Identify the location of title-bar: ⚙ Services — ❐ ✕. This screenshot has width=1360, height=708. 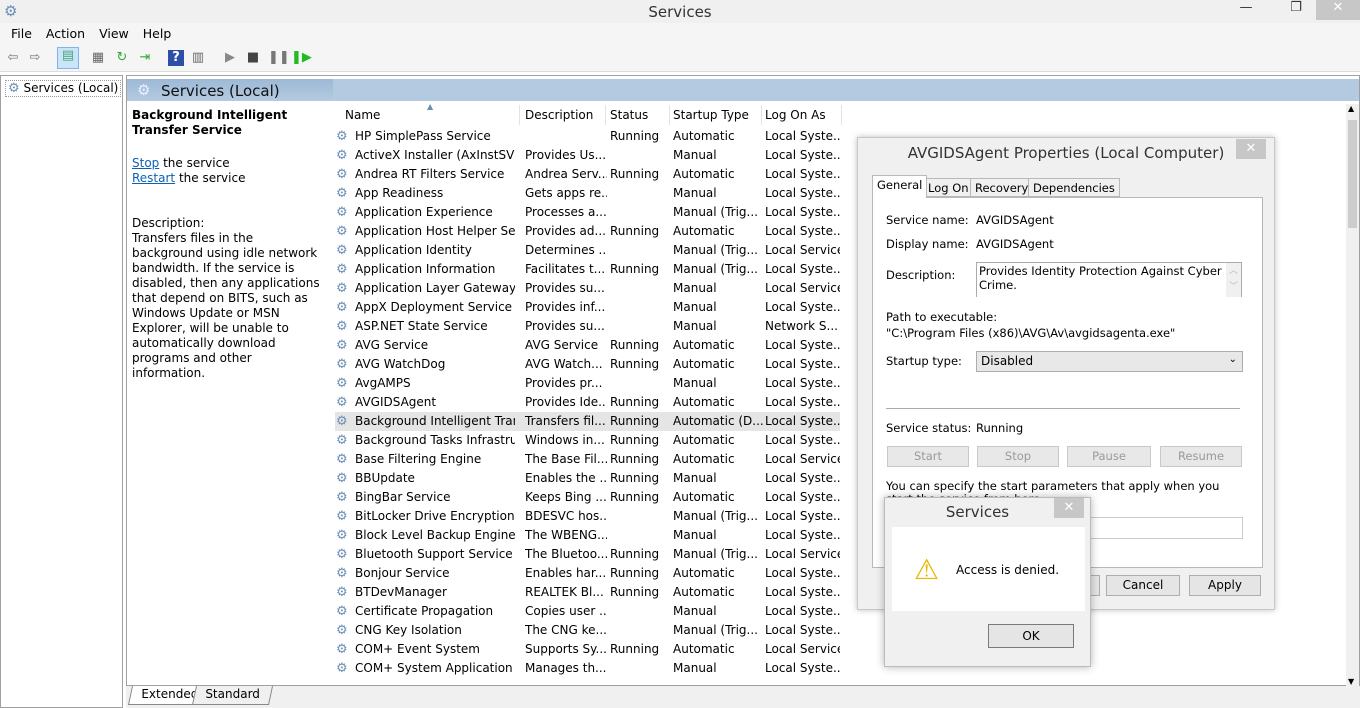
(680, 11).